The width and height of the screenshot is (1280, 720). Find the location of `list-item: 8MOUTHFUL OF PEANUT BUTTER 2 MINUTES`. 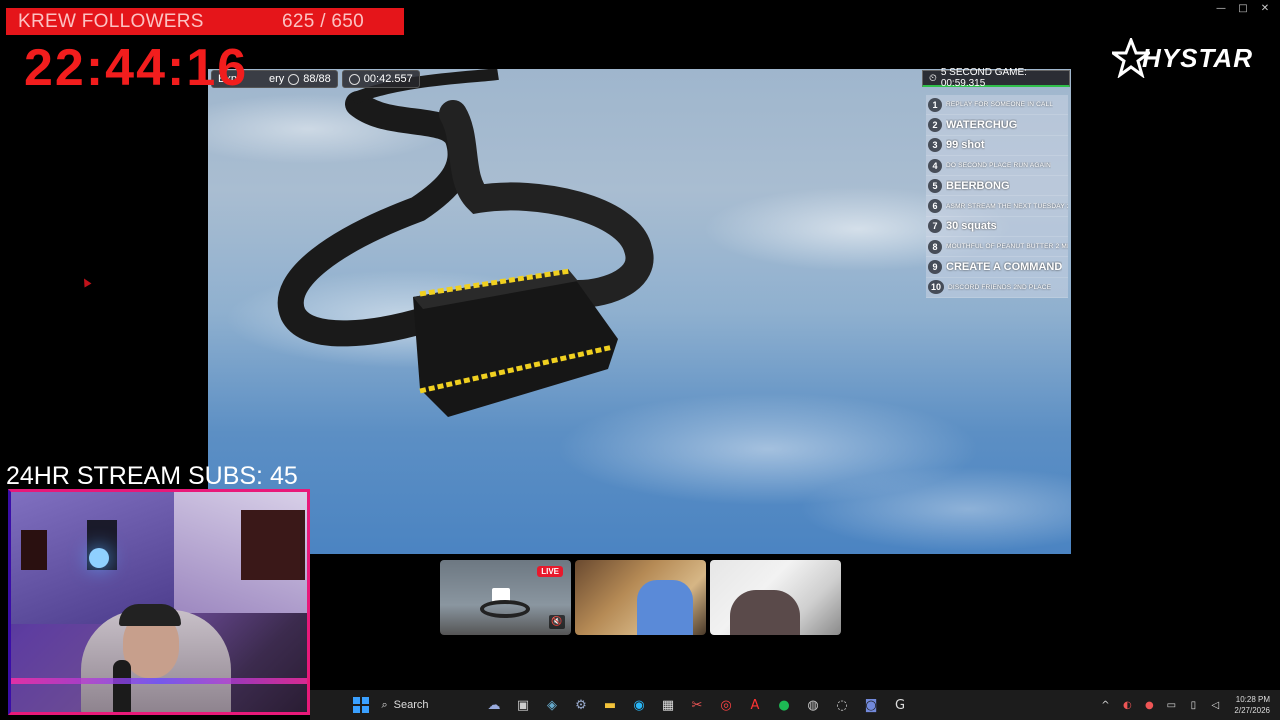

list-item: 8MOUTHFUL OF PEANUT BUTTER 2 MINUTES is located at coordinates (997, 247).